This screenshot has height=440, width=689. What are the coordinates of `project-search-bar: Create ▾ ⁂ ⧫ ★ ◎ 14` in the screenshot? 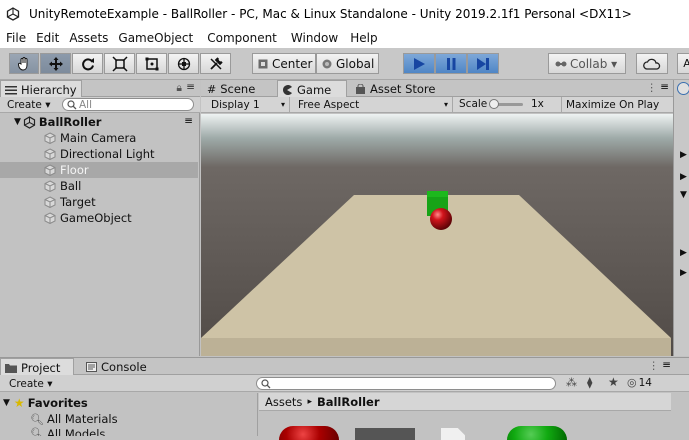 It's located at (344, 383).